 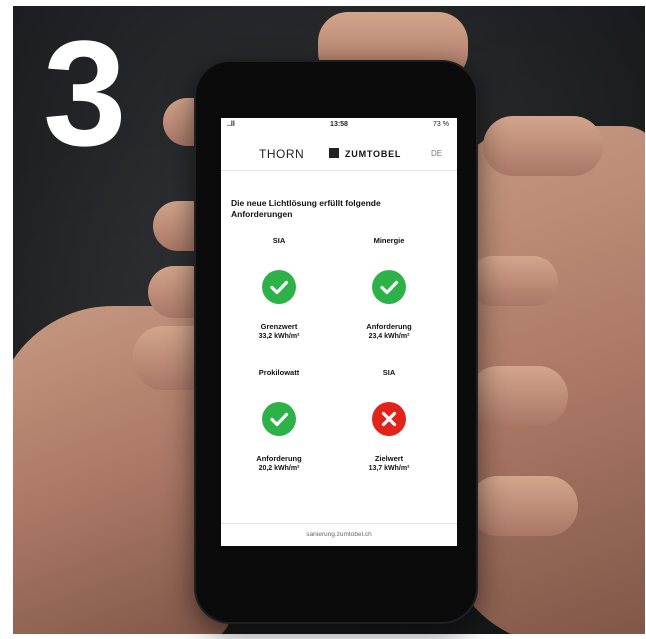 I want to click on requirement-sia-target: SIA Zielwert 13,7 kWh/m², so click(x=389, y=420).